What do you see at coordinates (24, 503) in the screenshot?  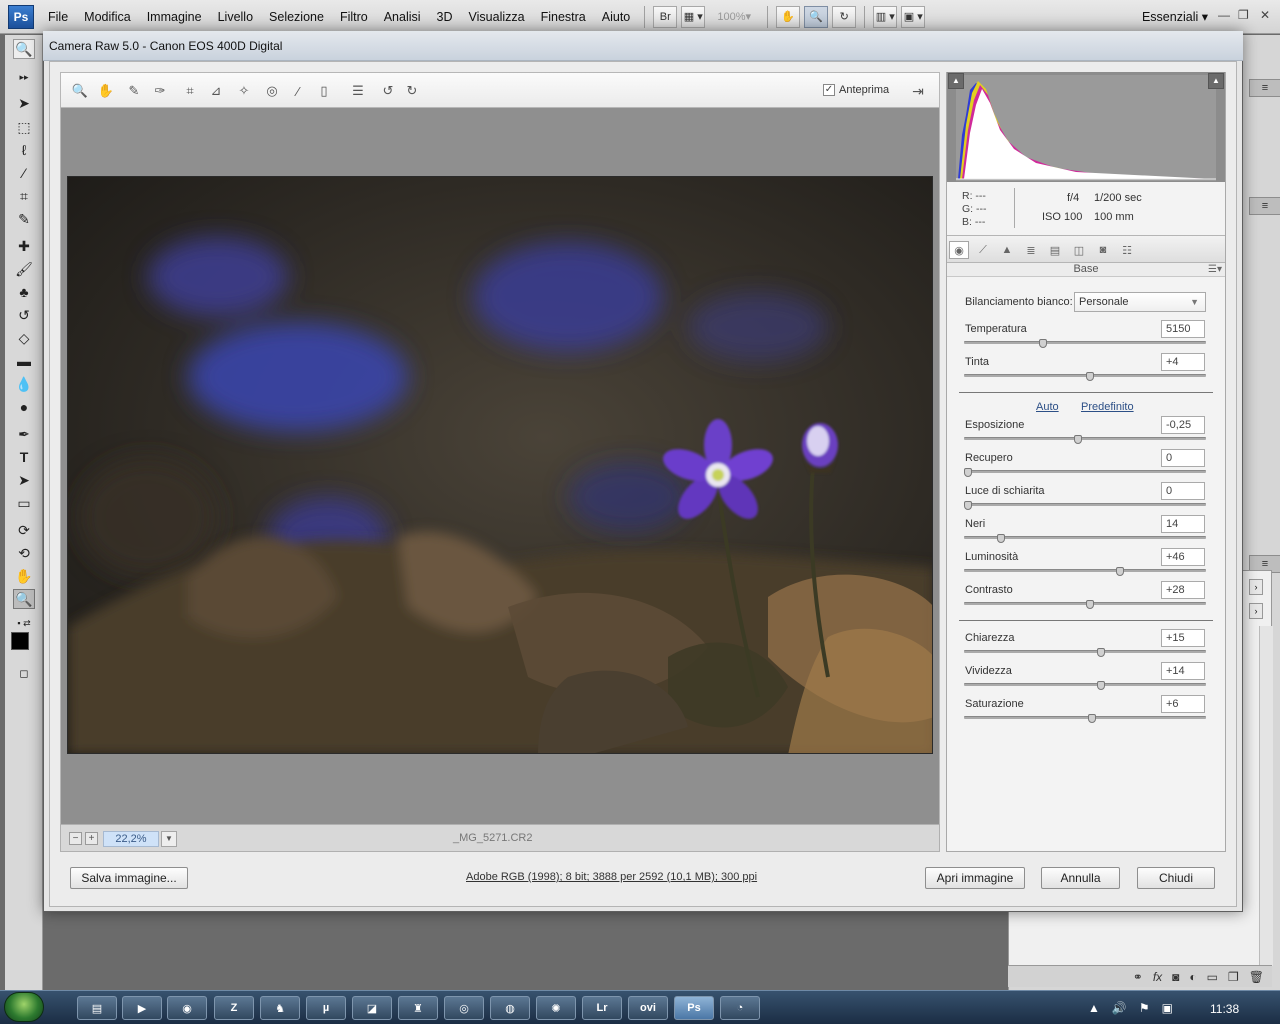 I see `shape-tool-icon: ▭` at bounding box center [24, 503].